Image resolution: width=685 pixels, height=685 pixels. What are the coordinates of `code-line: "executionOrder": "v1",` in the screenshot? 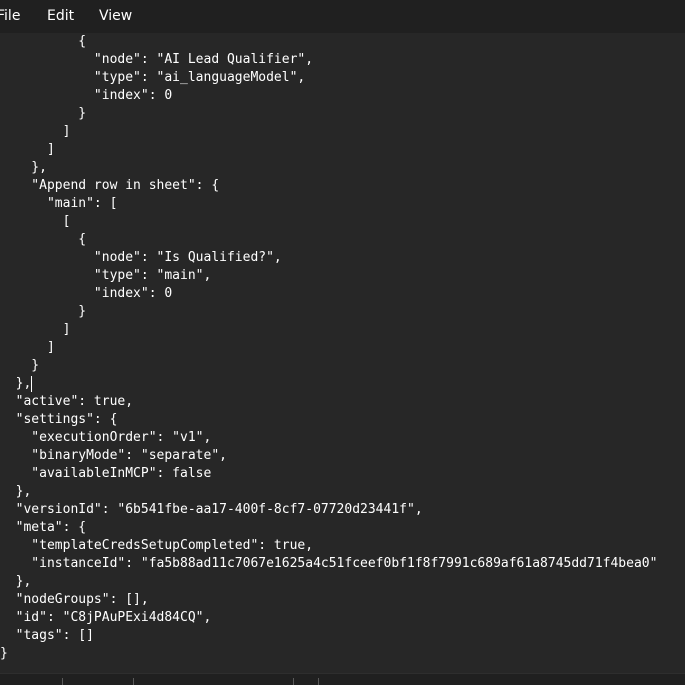 It's located at (106, 437).